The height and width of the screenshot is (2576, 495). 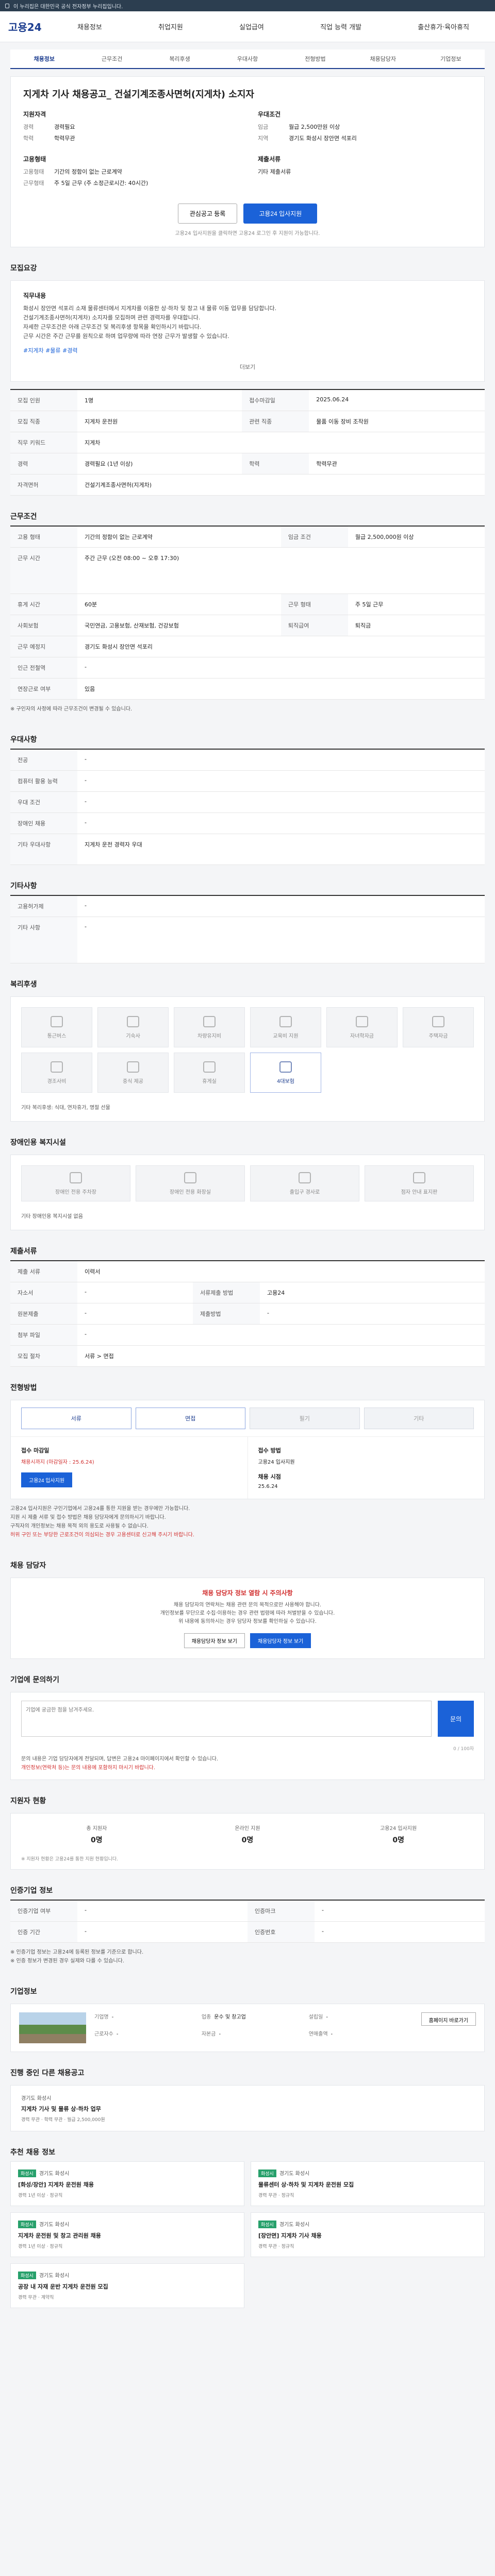 I want to click on welfare-disabled-note: 기타 장애인용 복지시설 없음, so click(x=52, y=1216).